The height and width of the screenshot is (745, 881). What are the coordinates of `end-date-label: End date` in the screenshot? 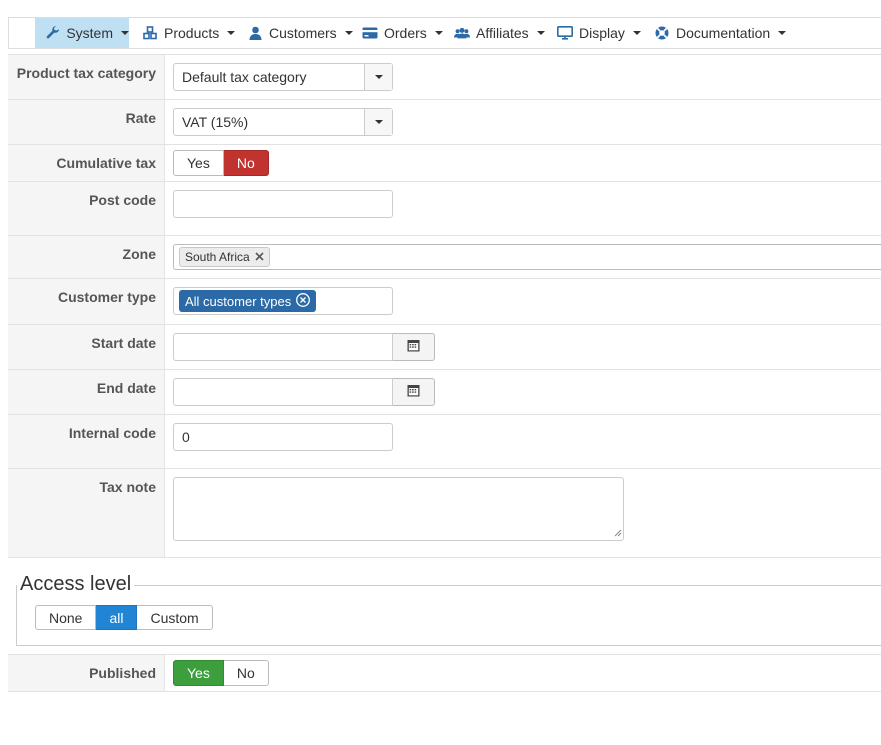 It's located at (86, 392).